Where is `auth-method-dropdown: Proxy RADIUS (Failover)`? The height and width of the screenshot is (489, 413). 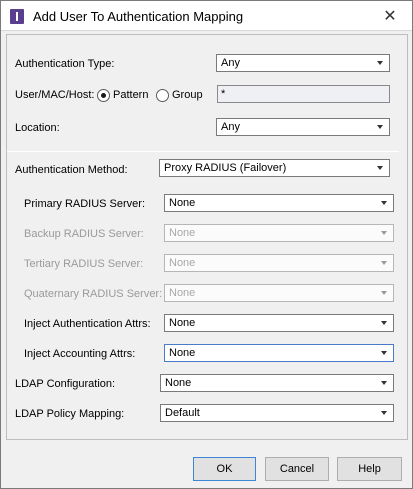
auth-method-dropdown: Proxy RADIUS (Failover) is located at coordinates (274, 168).